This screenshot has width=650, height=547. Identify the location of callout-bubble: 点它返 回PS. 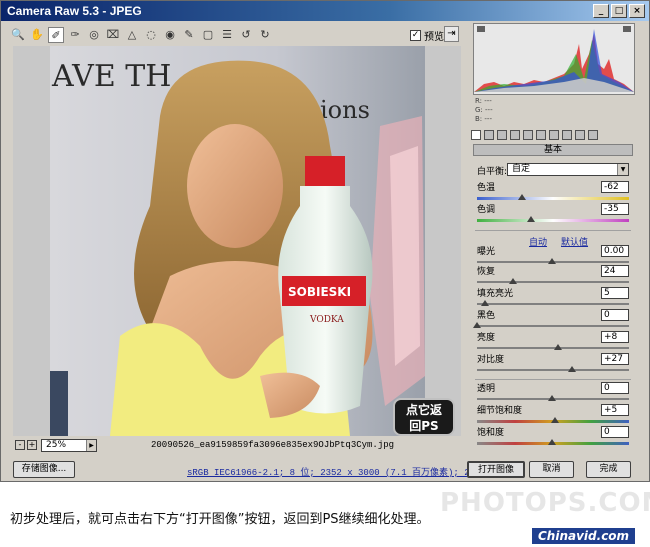
(424, 417).